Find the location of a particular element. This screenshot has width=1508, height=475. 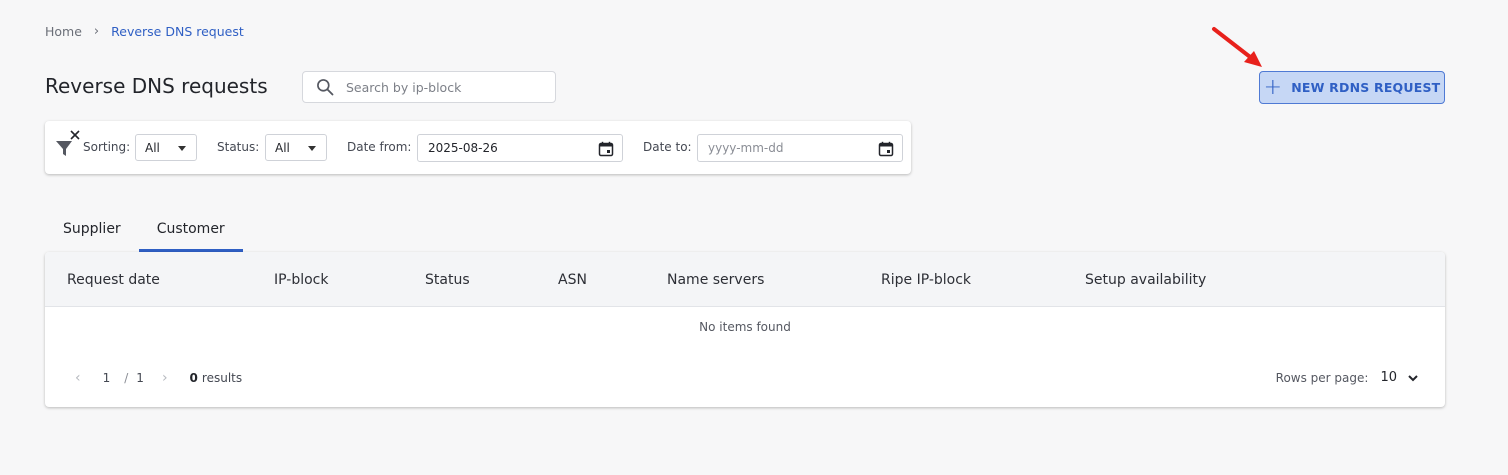

rows-per-page: Rows per page: 10 is located at coordinates (1347, 377).